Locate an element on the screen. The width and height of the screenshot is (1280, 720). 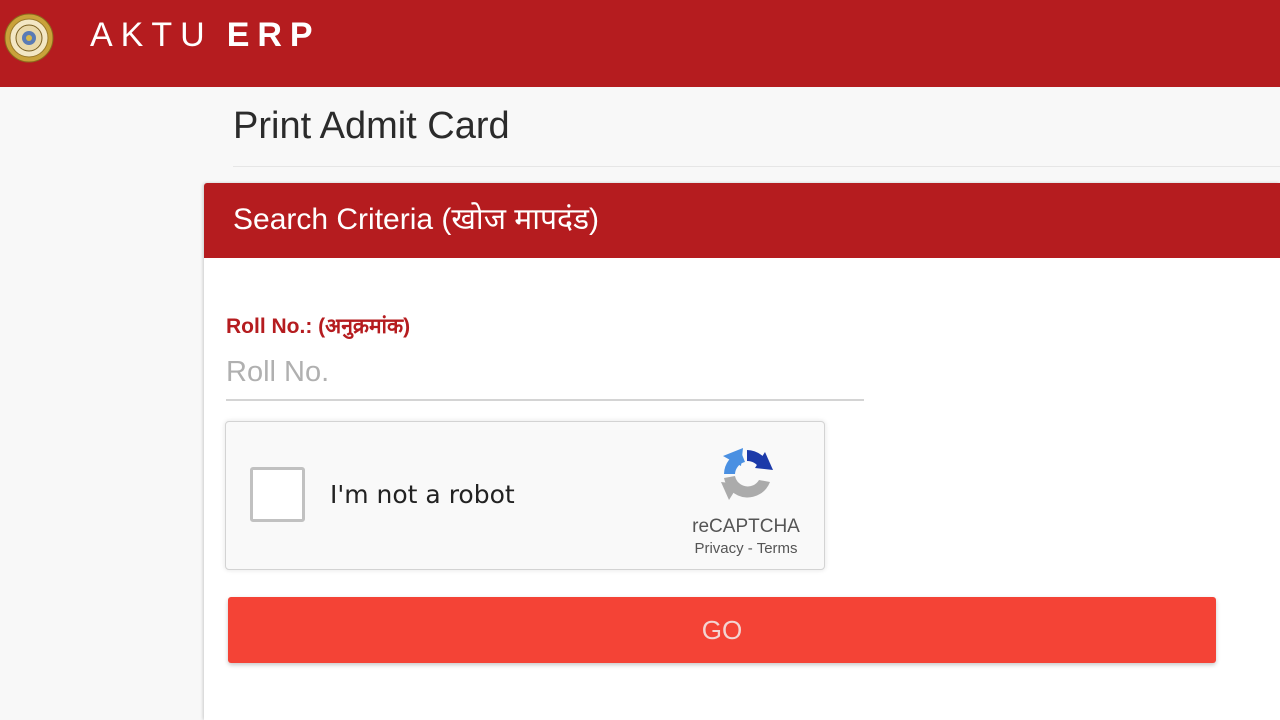
recaptcha-terms-link: Terms is located at coordinates (777, 548).